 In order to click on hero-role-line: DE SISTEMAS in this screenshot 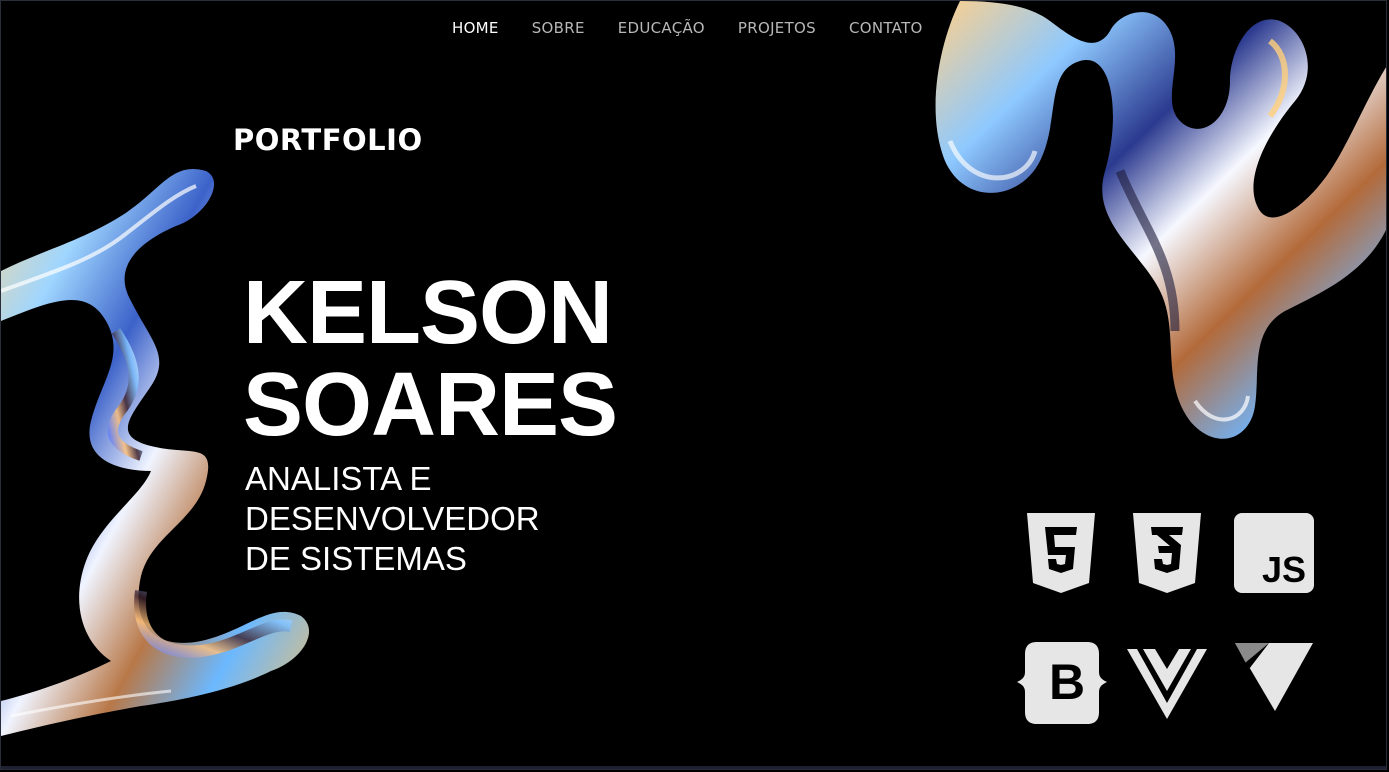, I will do `click(356, 558)`.